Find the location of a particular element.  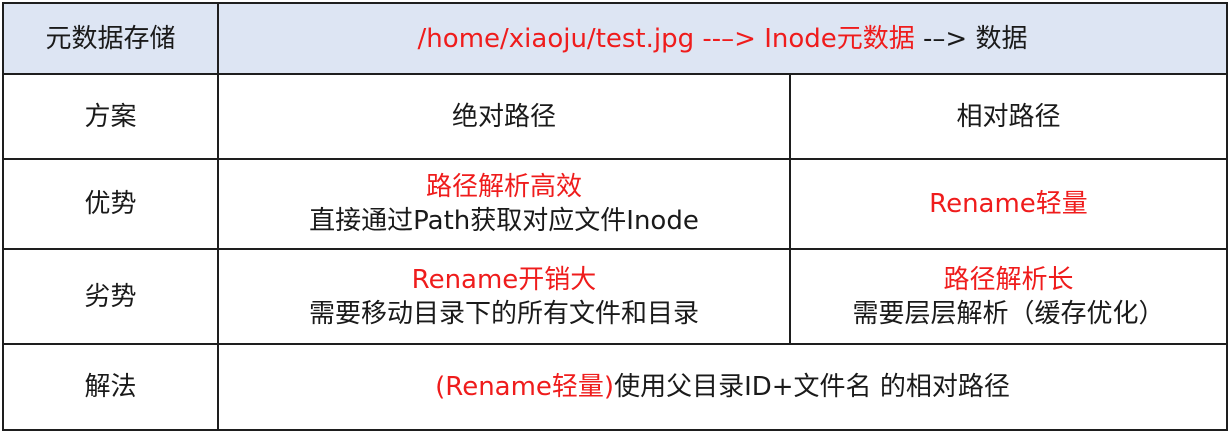

scheme-absolute: 绝对路径 is located at coordinates (503, 116).